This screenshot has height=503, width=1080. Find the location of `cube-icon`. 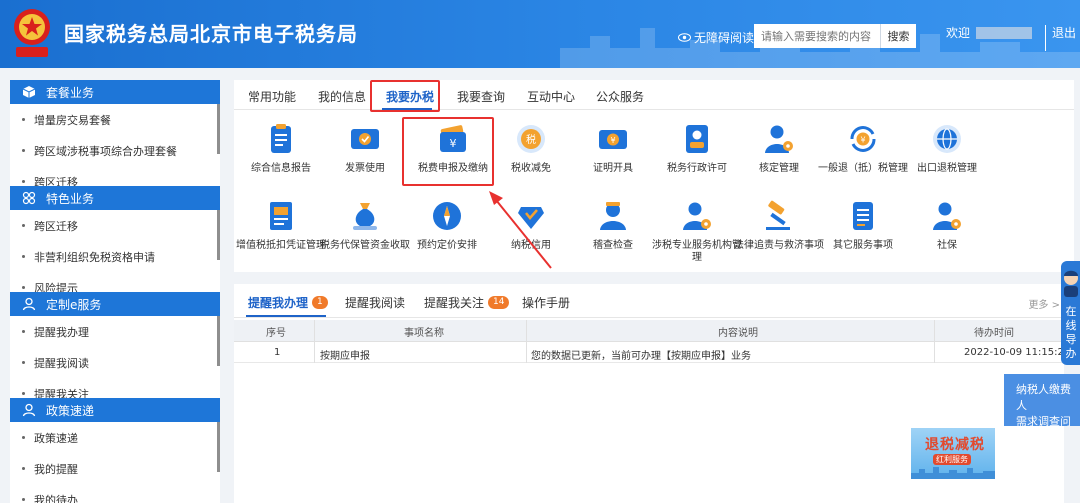

cube-icon is located at coordinates (29, 92).